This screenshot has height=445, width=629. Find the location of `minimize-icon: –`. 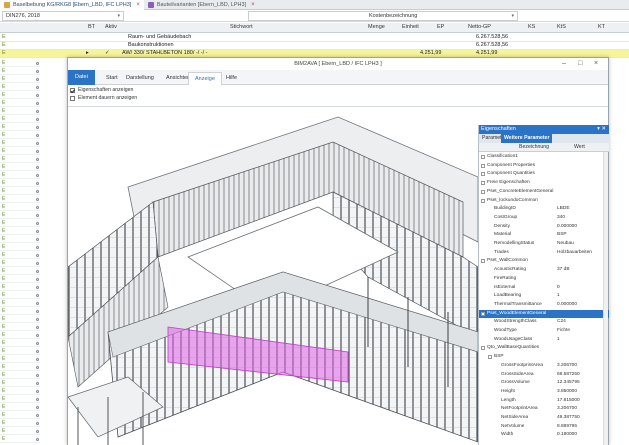

minimize-icon: – is located at coordinates (564, 64).